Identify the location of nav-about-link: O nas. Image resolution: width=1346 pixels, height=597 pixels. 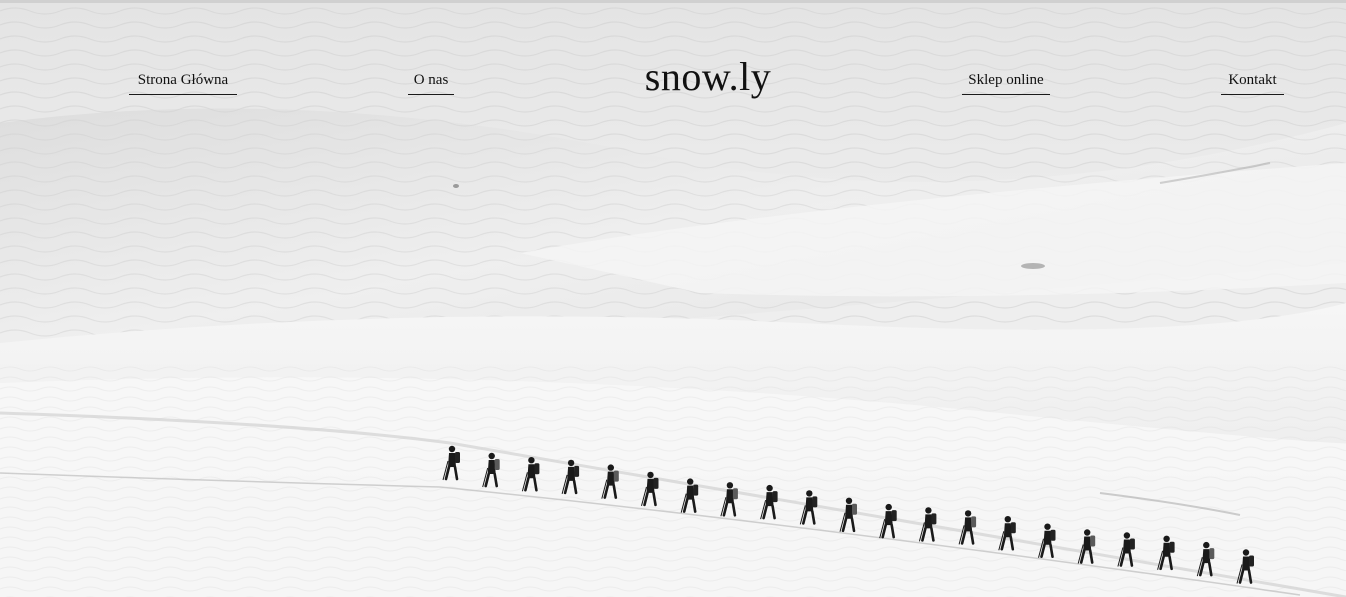
(431, 82).